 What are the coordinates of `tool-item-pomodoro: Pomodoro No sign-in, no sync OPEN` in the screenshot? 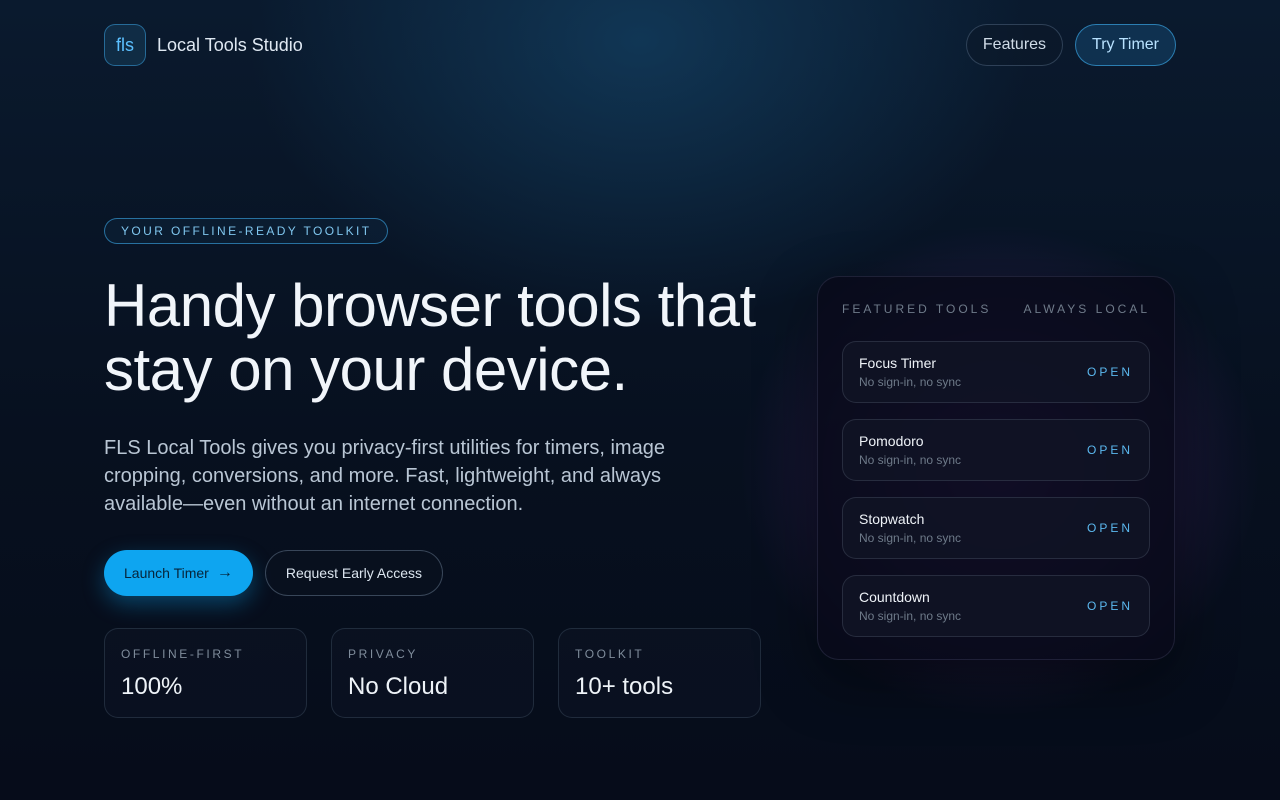 It's located at (996, 450).